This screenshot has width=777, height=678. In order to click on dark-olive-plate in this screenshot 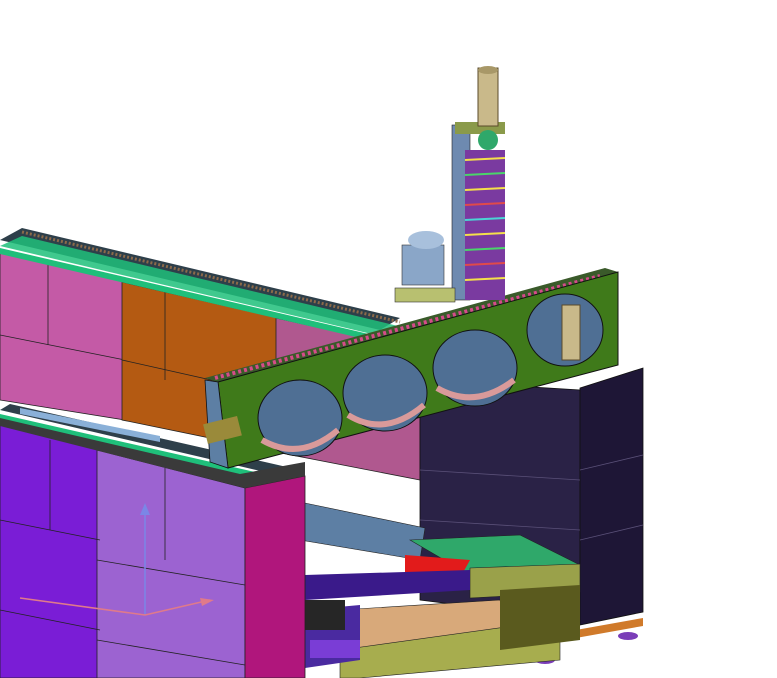, I will do `click(540, 617)`.